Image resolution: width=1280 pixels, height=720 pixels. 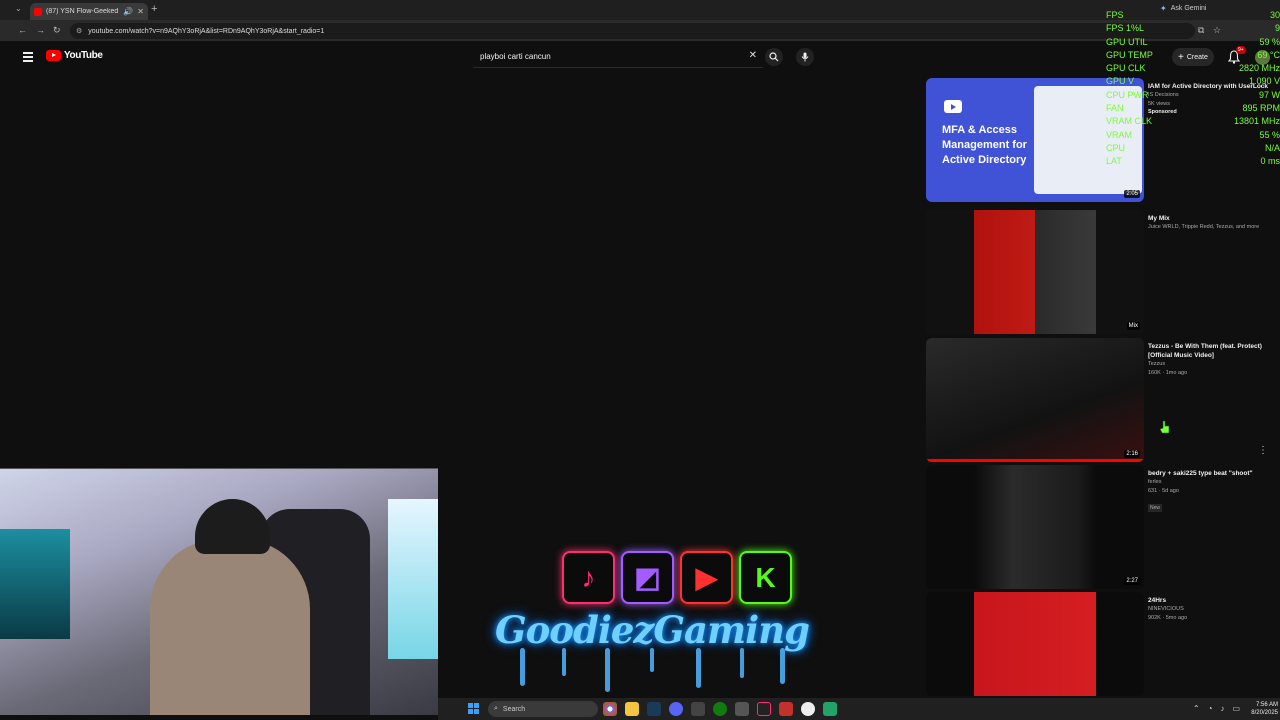 I want to click on network-icon: ◔, so click(x=1210, y=708).